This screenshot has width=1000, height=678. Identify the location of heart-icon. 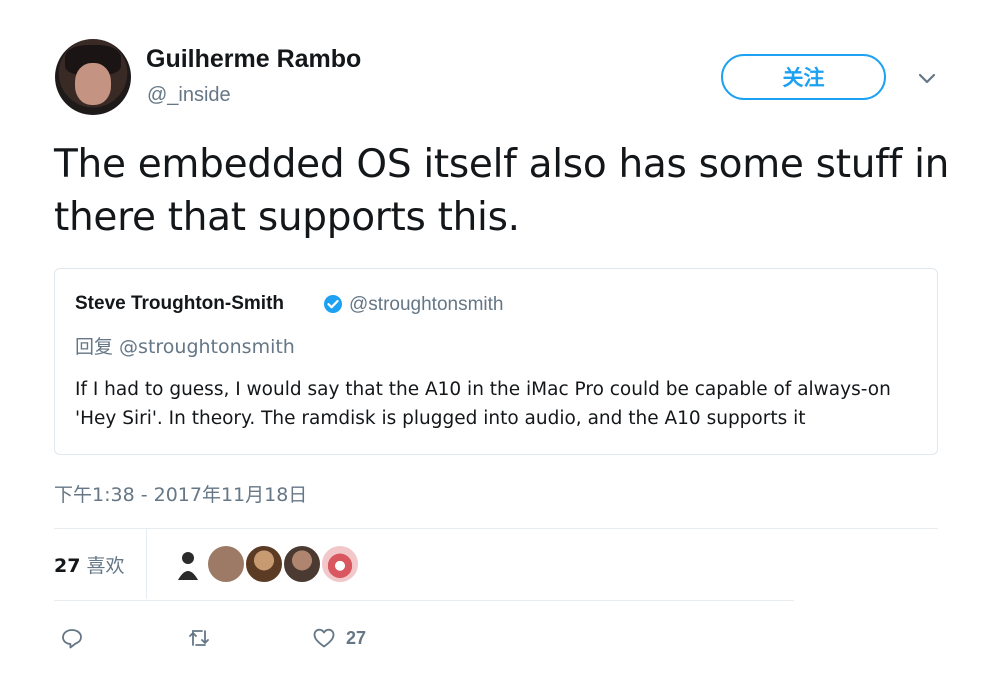
(324, 638).